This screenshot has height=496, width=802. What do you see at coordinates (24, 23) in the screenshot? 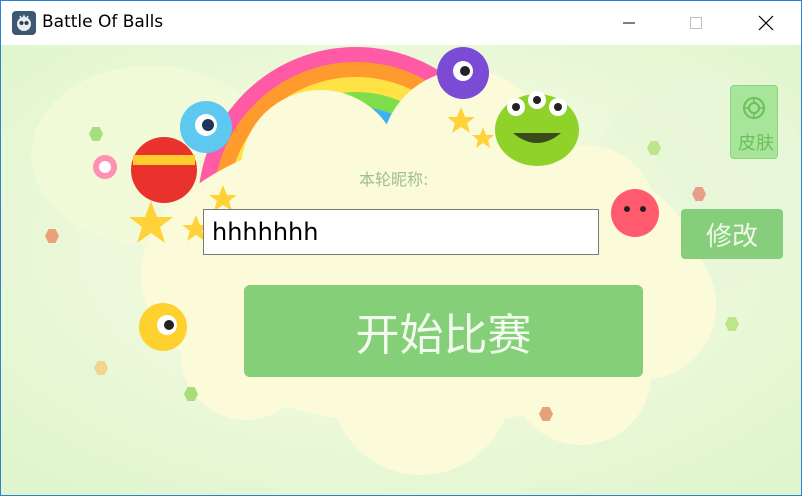
I see `app-logo-icon` at bounding box center [24, 23].